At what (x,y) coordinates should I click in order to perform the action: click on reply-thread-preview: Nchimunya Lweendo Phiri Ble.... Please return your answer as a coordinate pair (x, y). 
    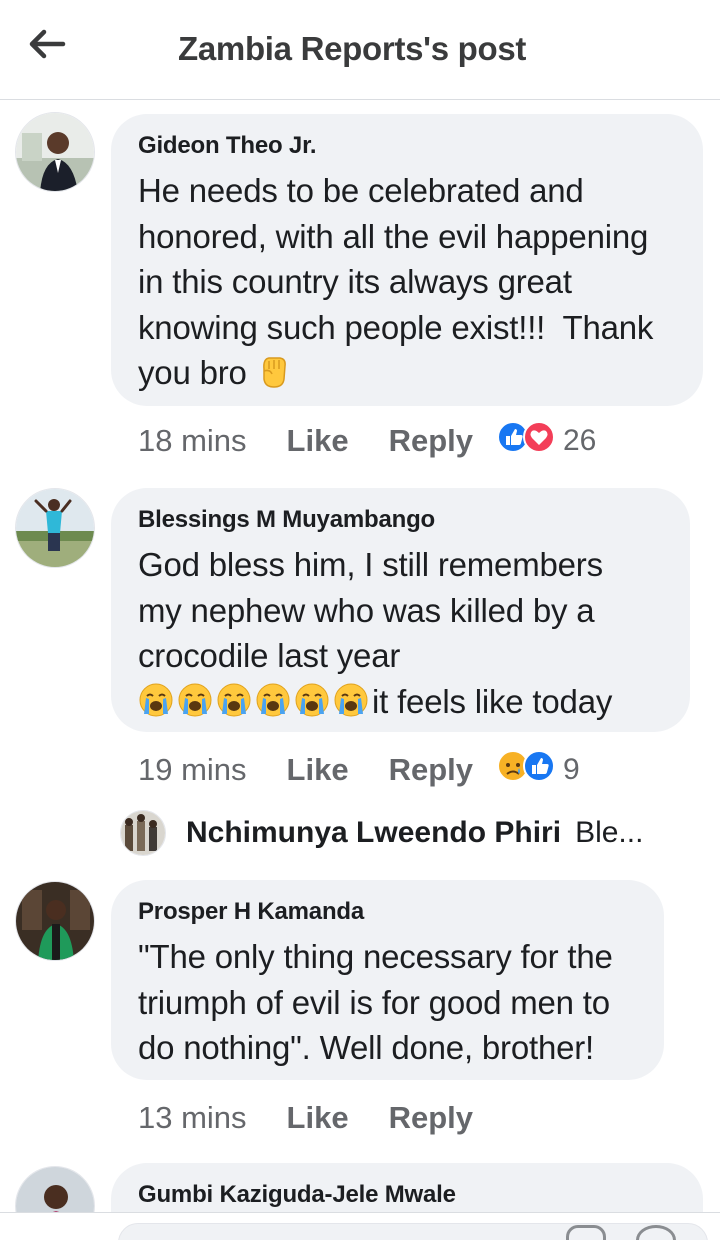
    Looking at the image, I should click on (381, 833).